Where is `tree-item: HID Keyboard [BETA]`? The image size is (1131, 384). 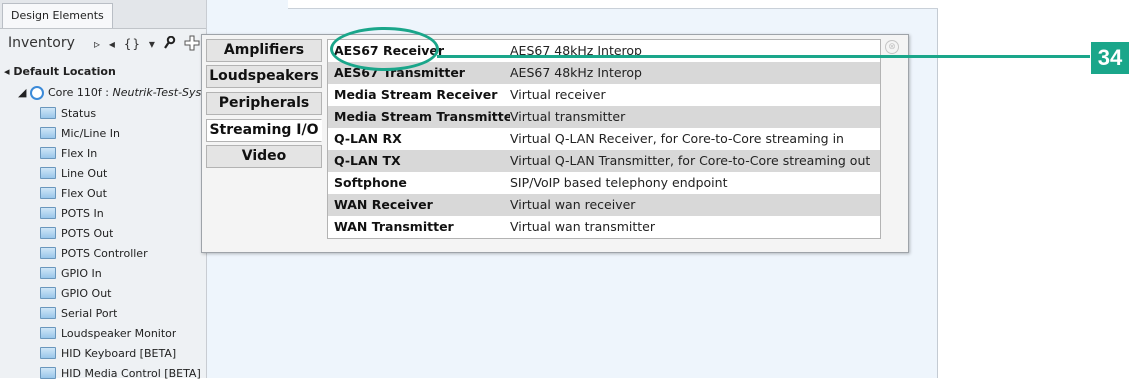 tree-item: HID Keyboard [BETA] is located at coordinates (108, 354).